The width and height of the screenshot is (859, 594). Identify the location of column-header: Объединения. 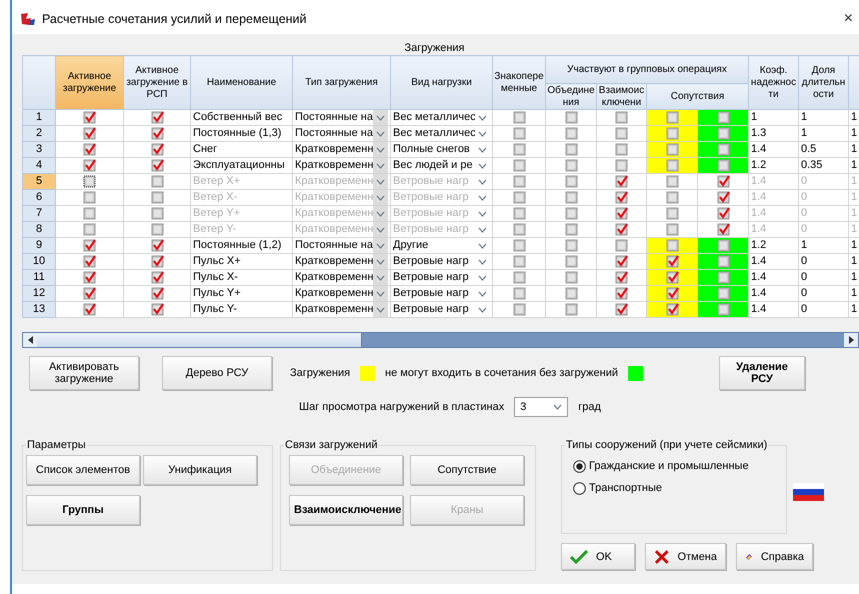
(571, 97).